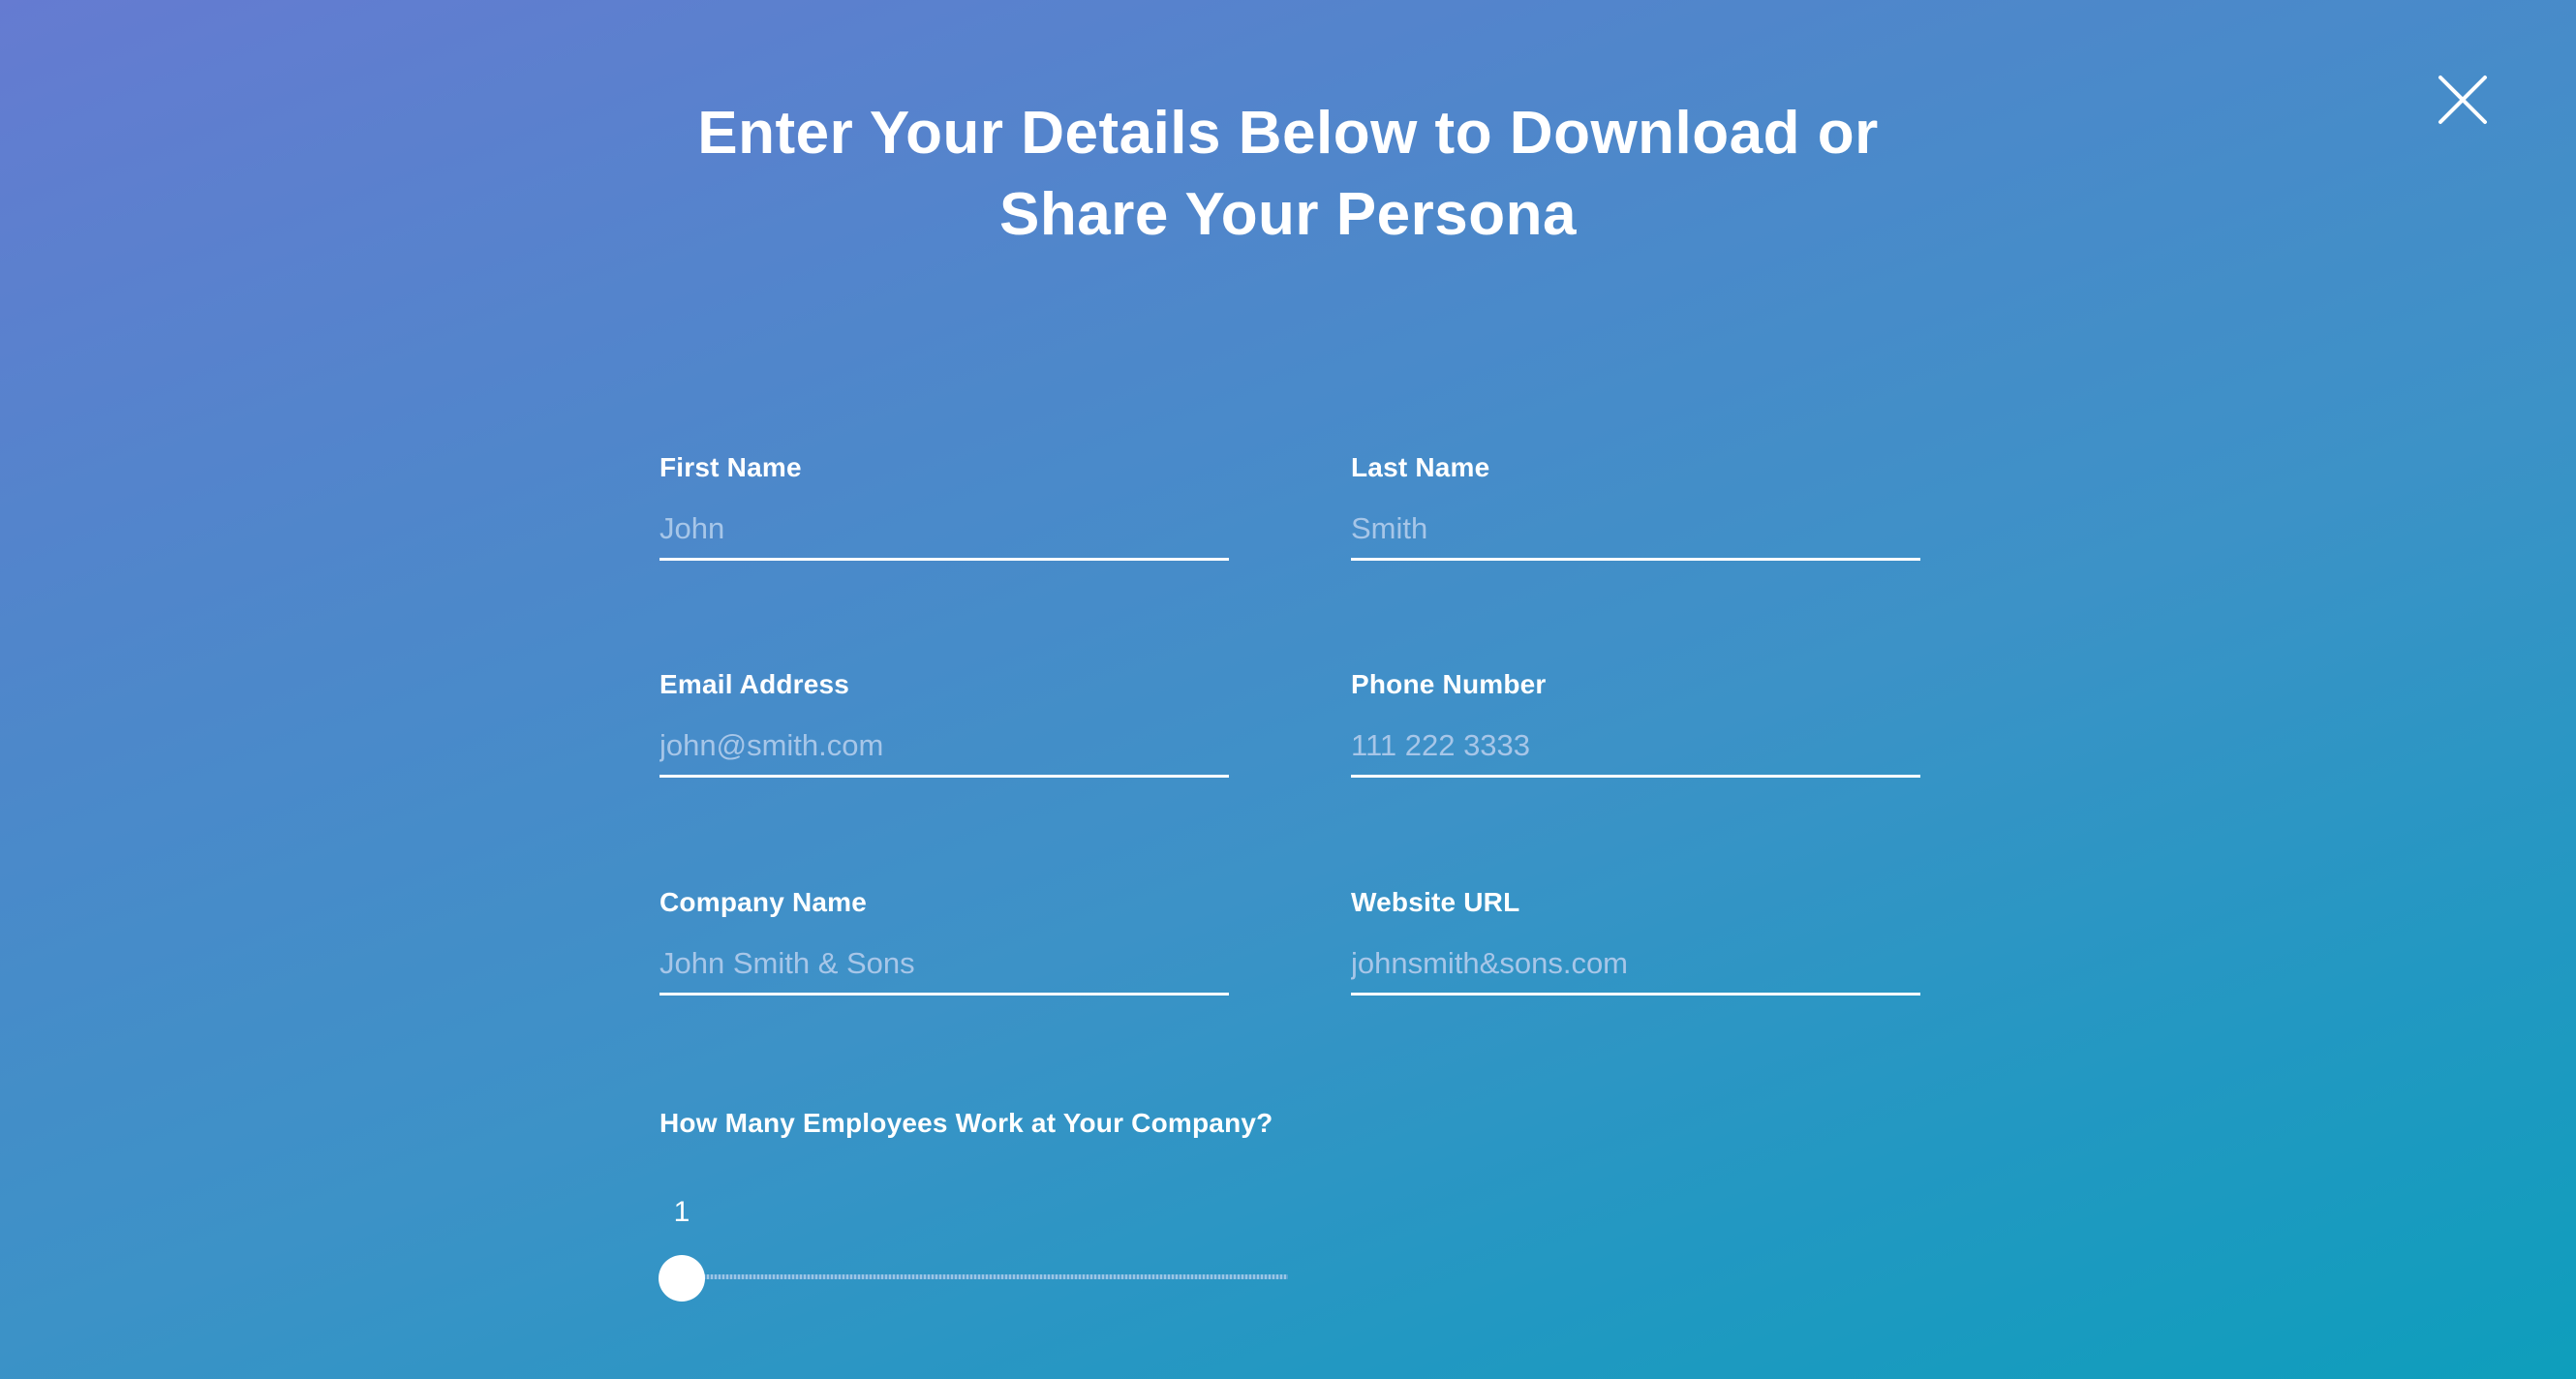 Image resolution: width=2576 pixels, height=1379 pixels. Describe the element at coordinates (944, 506) in the screenshot. I see `first-name-field: First Name` at that location.